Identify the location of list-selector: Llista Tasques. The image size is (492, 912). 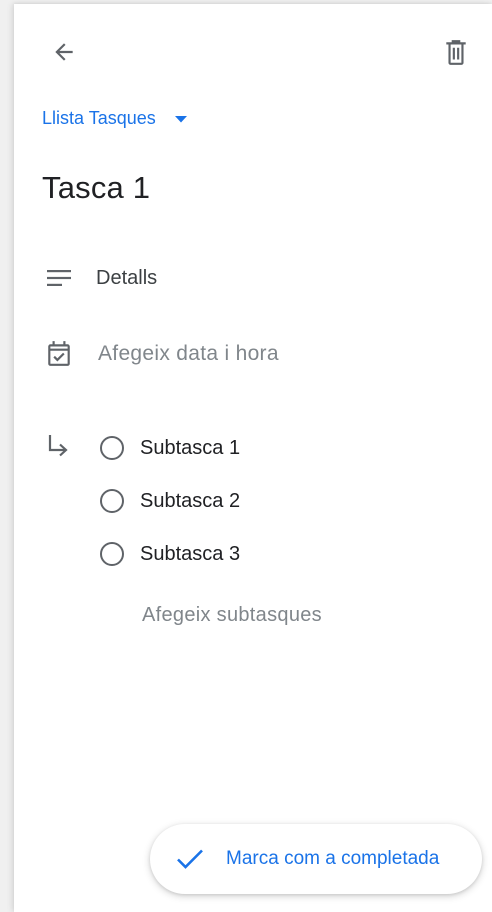
(115, 118).